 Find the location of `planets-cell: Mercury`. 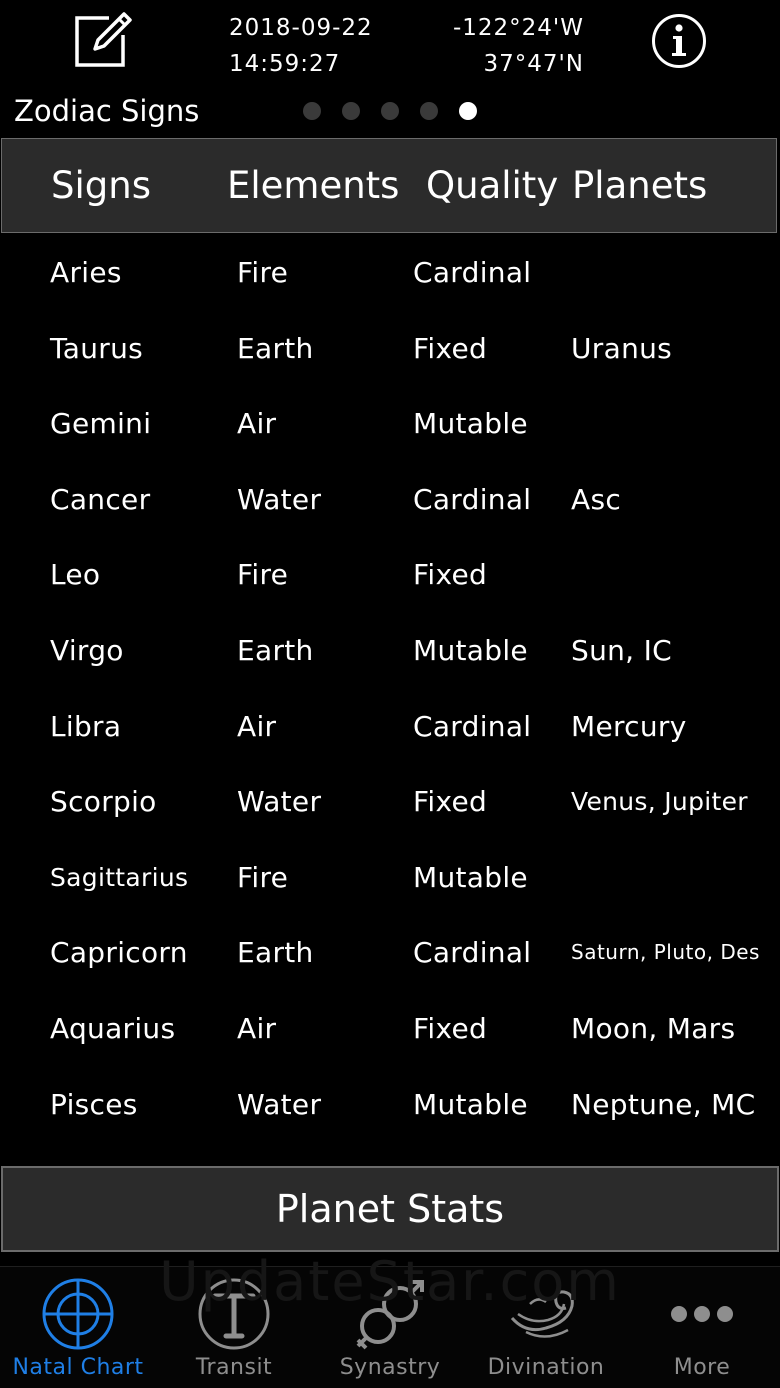

planets-cell: Mercury is located at coordinates (629, 726).